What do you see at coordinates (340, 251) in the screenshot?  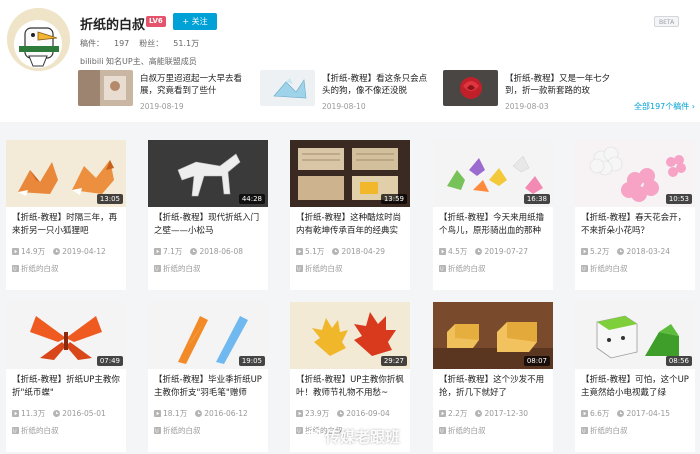 I see `video-meta: 5.1万 2018-04-29` at bounding box center [340, 251].